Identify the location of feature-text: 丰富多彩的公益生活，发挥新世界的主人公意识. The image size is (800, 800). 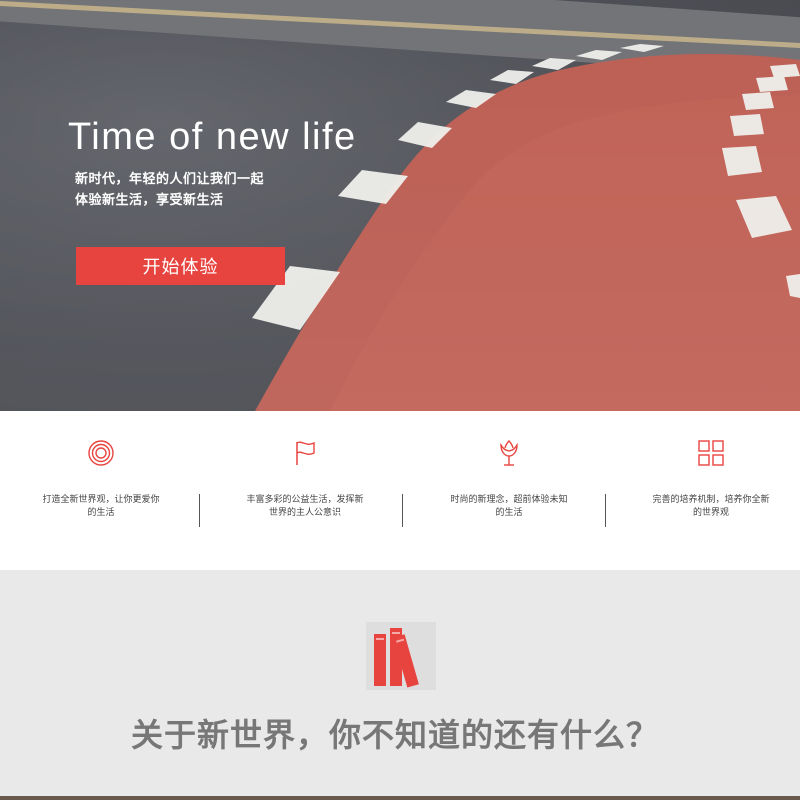
(305, 506).